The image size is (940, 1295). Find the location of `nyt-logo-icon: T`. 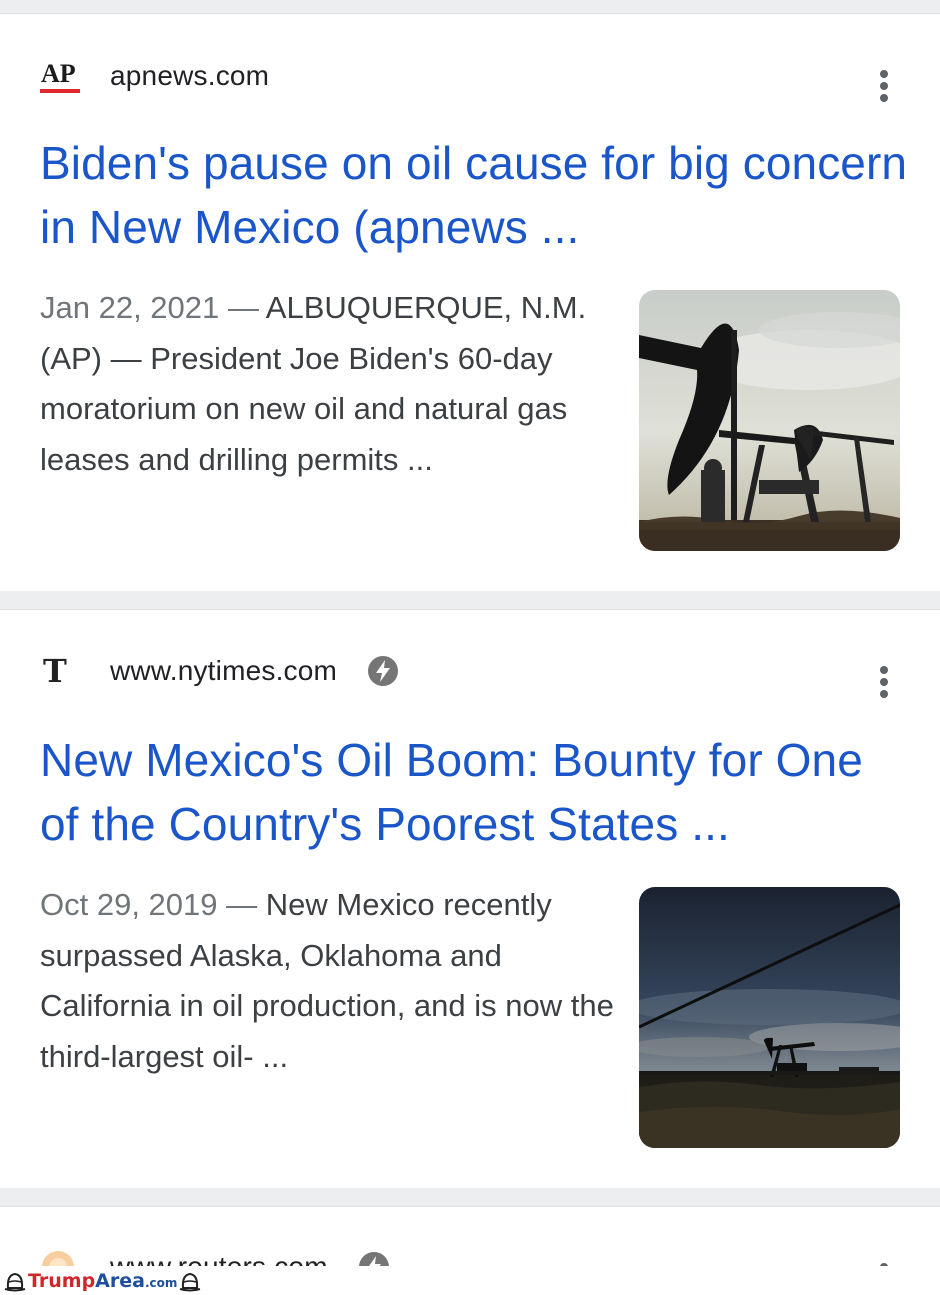

nyt-logo-icon: T is located at coordinates (61, 671).